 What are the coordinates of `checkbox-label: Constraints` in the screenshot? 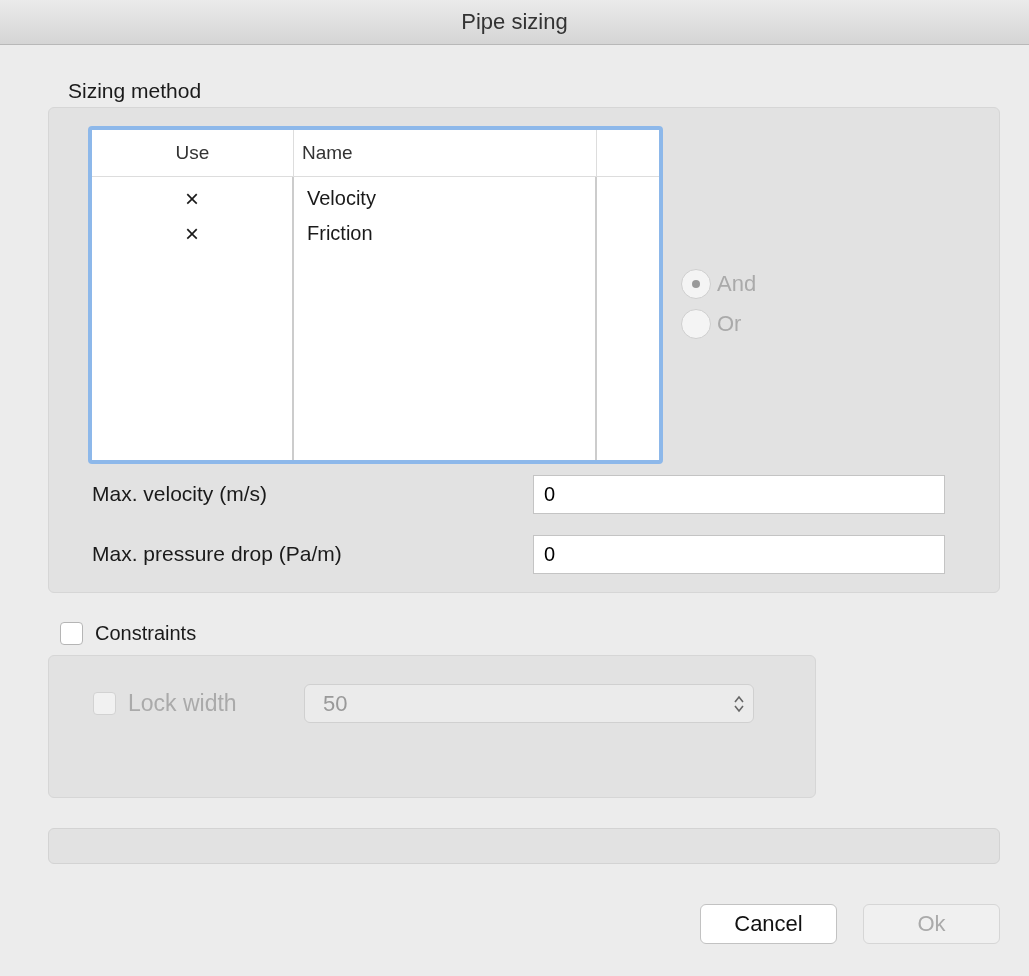 It's located at (146, 633).